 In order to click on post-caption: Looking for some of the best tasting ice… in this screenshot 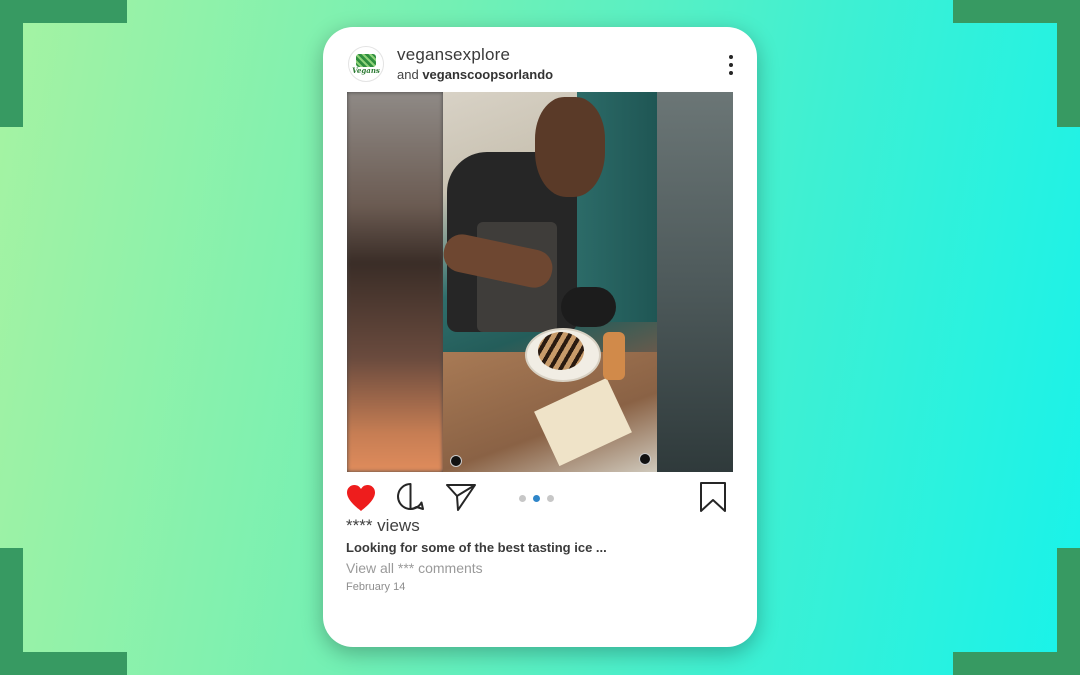, I will do `click(476, 547)`.